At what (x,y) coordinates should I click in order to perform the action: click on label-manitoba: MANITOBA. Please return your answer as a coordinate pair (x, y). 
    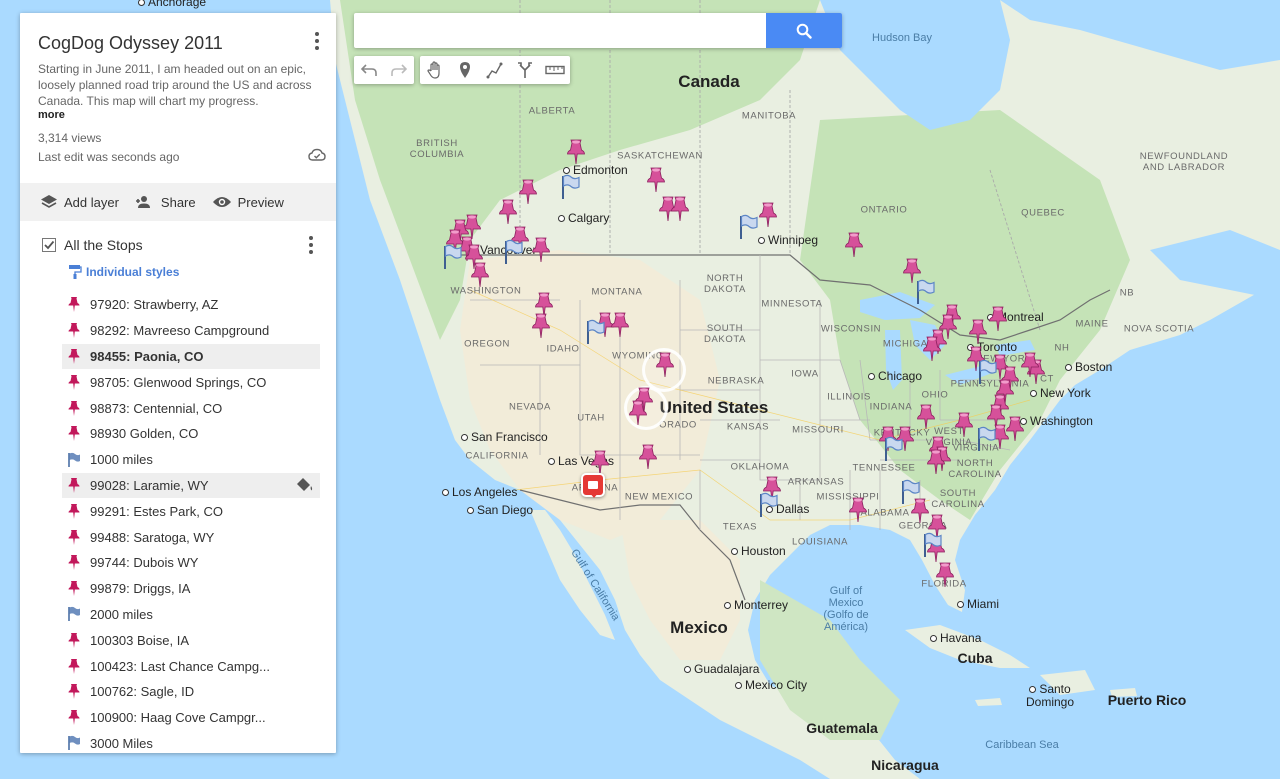
    Looking at the image, I should click on (769, 116).